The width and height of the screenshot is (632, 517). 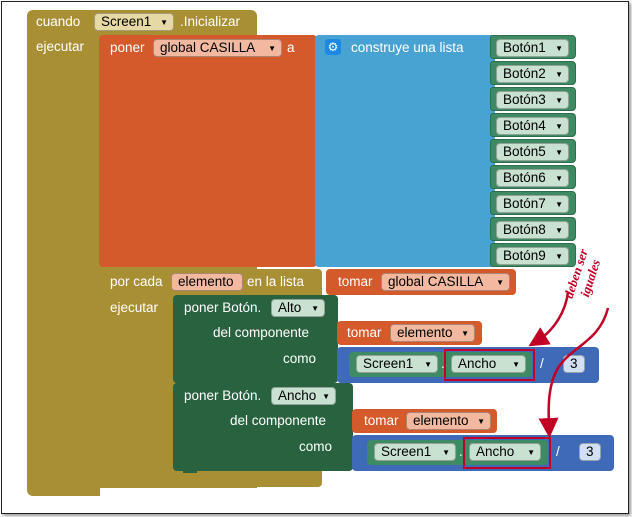 What do you see at coordinates (524, 99) in the screenshot?
I see `list-item-label: Botón3` at bounding box center [524, 99].